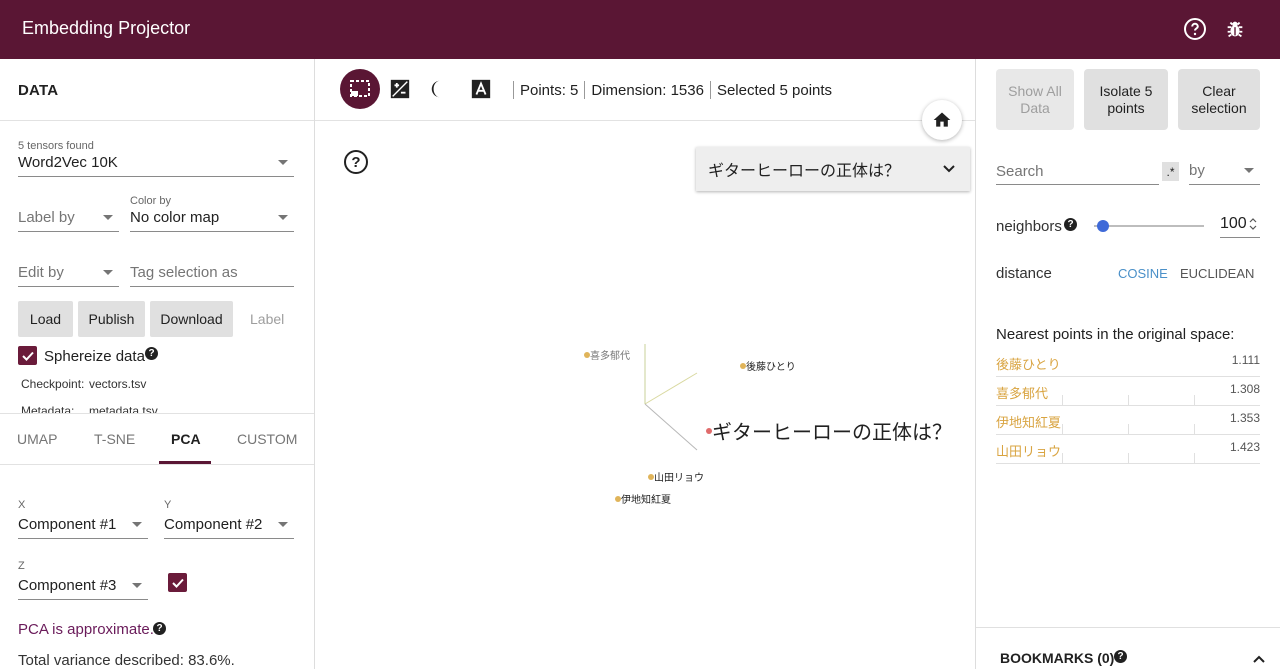  What do you see at coordinates (94, 356) in the screenshot?
I see `sphereize-label: Sphereize data` at bounding box center [94, 356].